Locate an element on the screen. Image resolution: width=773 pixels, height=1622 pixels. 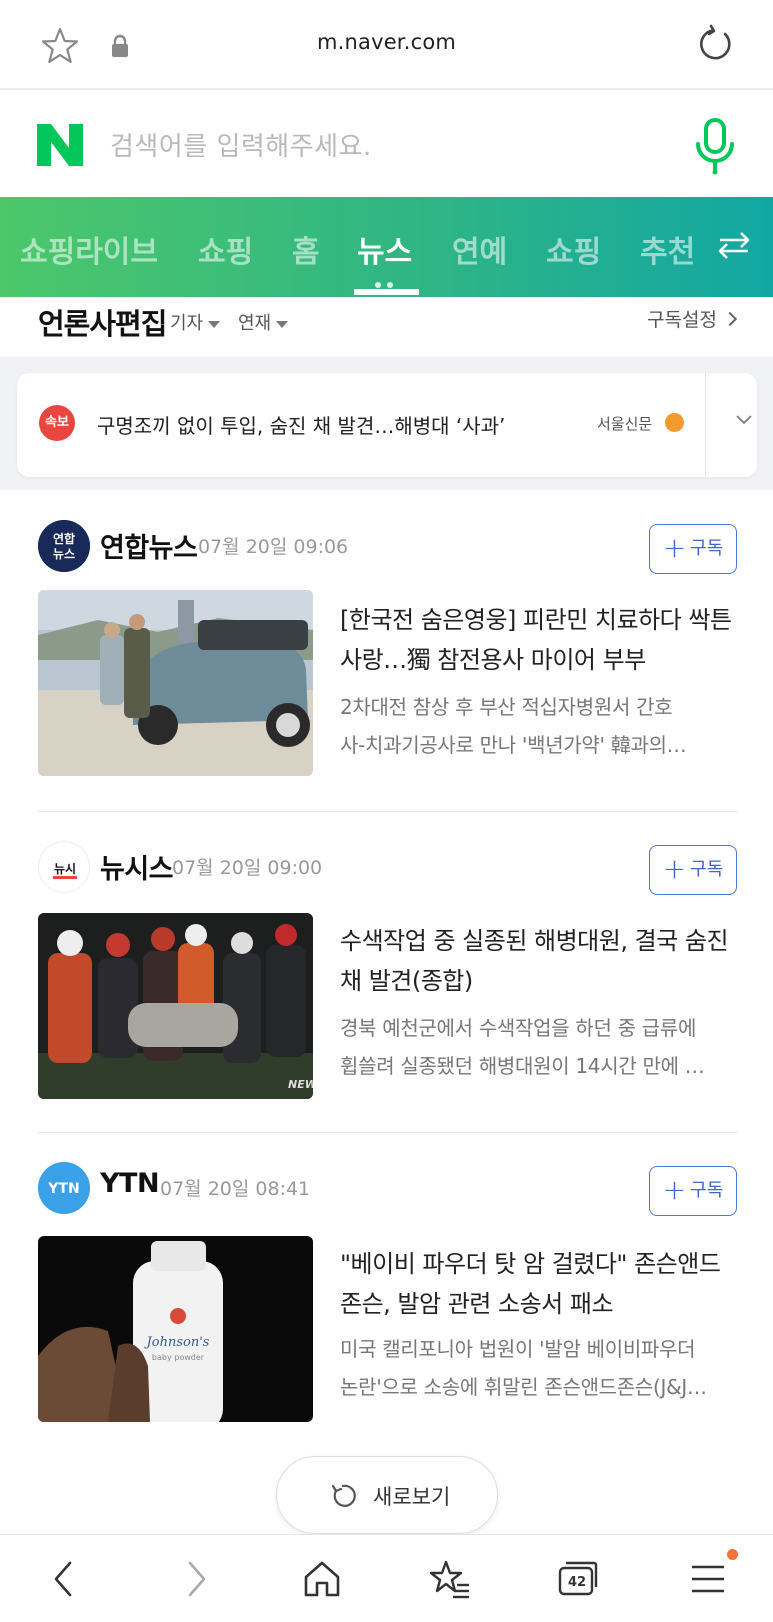
press-name: YTN is located at coordinates (130, 1183).